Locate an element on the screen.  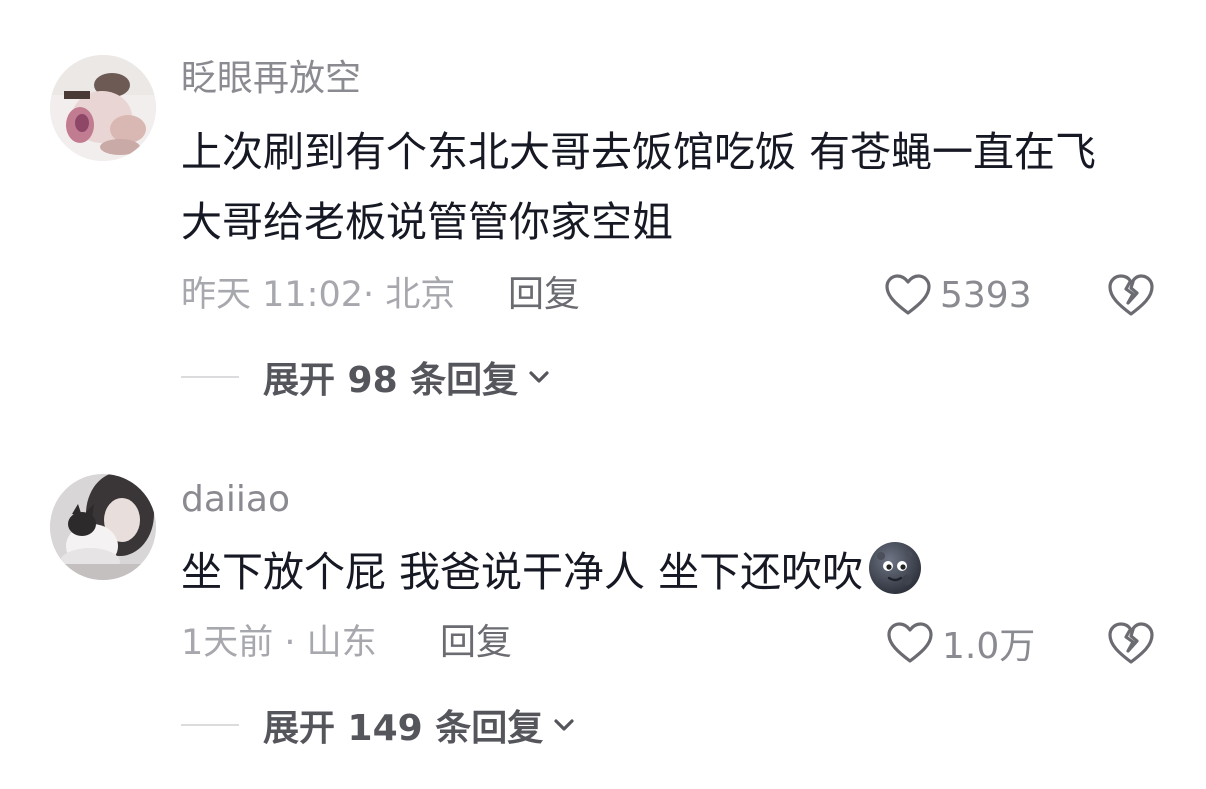
like-button: 5393 is located at coordinates (958, 295).